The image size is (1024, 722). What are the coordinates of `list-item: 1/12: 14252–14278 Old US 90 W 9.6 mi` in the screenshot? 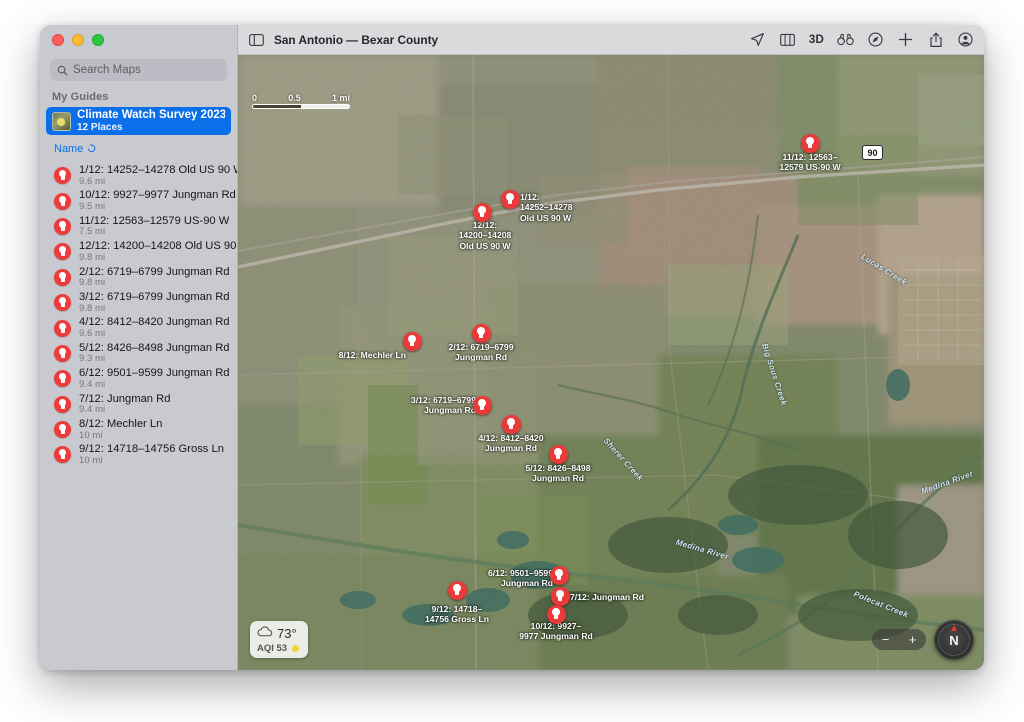 It's located at (138, 175).